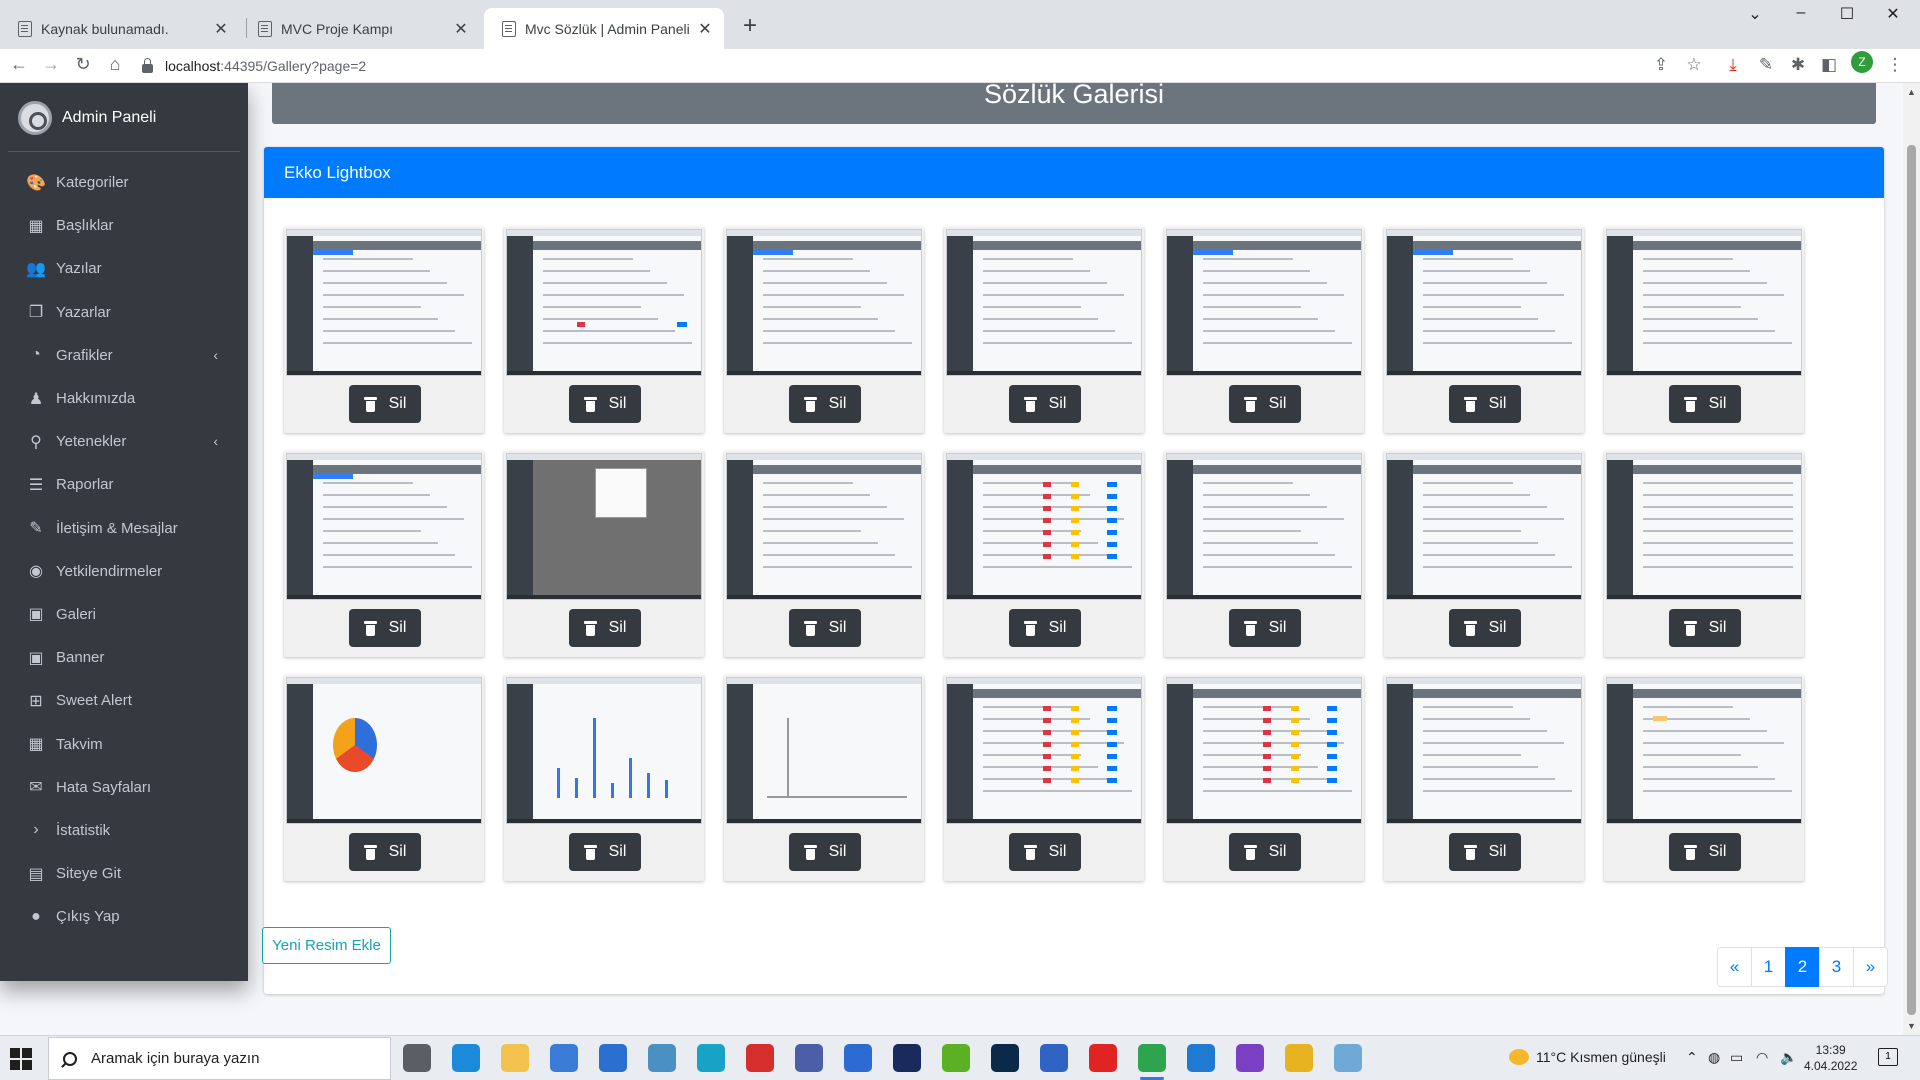 This screenshot has width=1920, height=1080. What do you see at coordinates (21, 1059) in the screenshot?
I see `windows-start-icon` at bounding box center [21, 1059].